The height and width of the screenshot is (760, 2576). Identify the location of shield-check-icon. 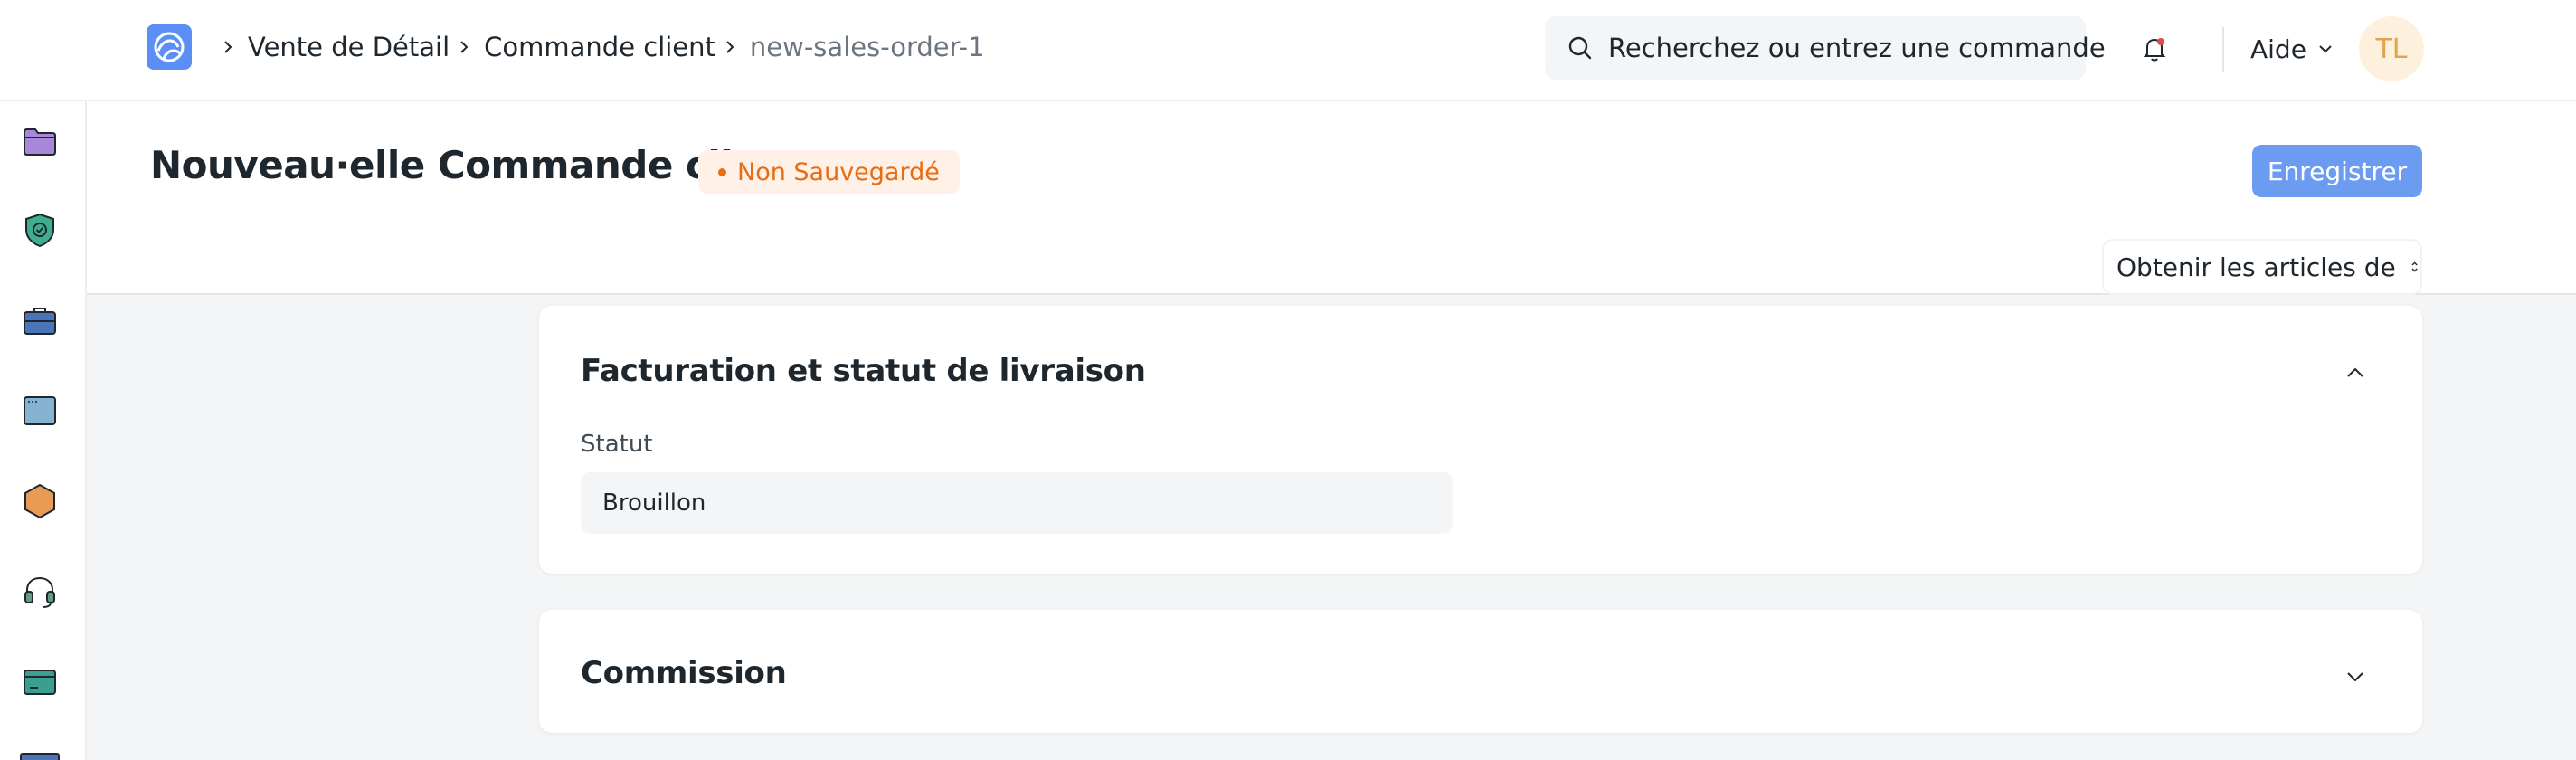
(39, 231).